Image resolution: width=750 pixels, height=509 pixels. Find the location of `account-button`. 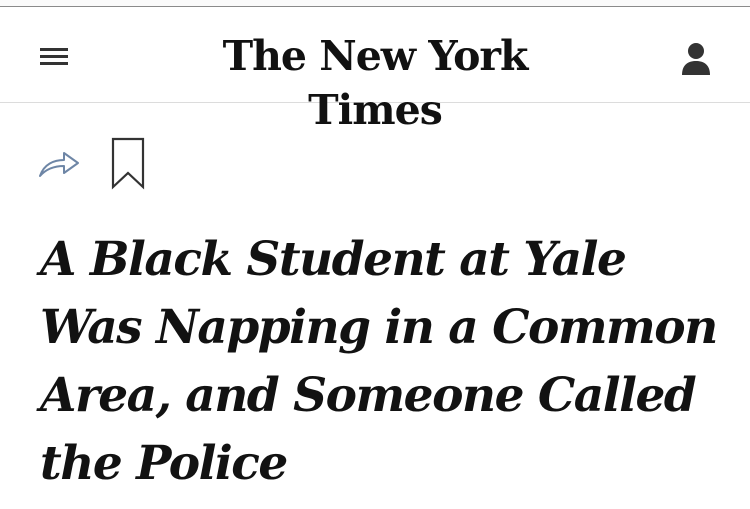

account-button is located at coordinates (696, 59).